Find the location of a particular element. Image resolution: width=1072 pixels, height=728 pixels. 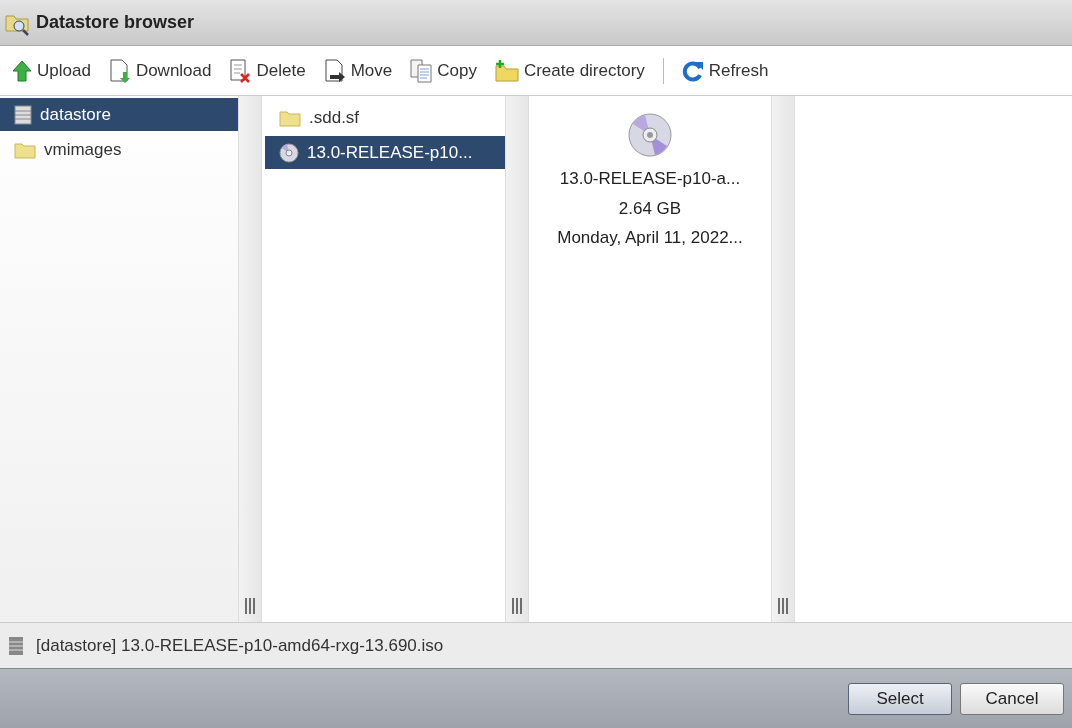

new-folder-icon is located at coordinates (506, 70).